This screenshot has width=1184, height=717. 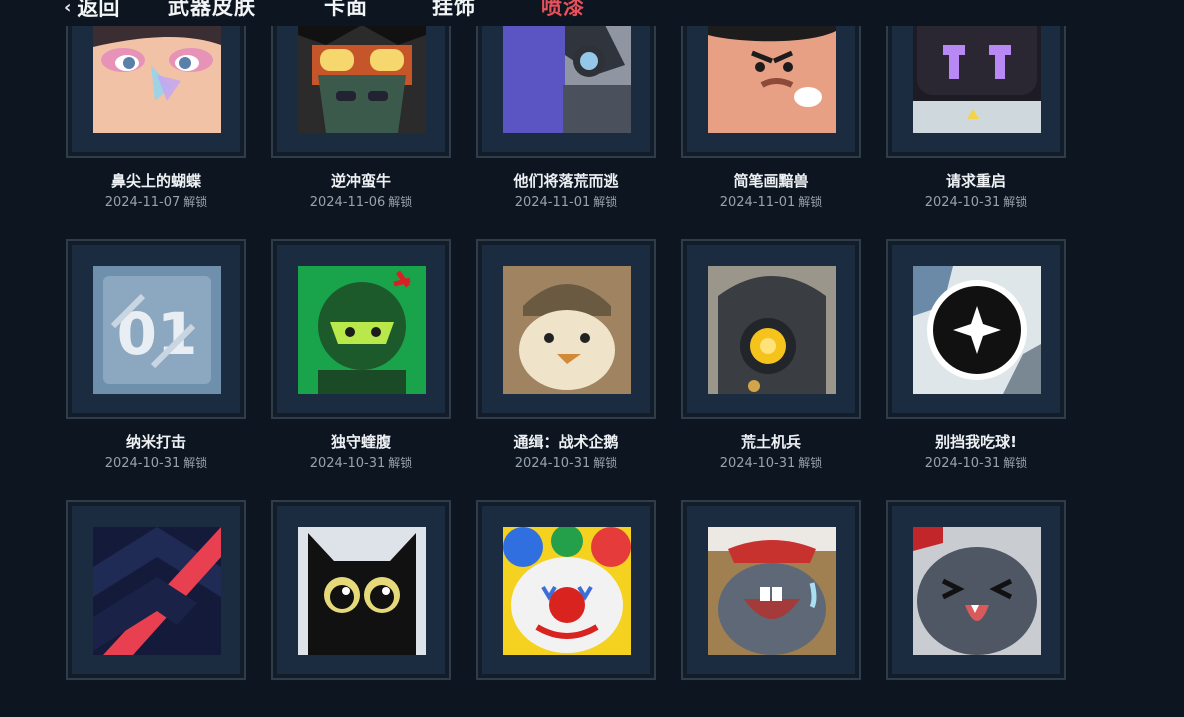 What do you see at coordinates (362, 79) in the screenshot?
I see `masked-agent-icon` at bounding box center [362, 79].